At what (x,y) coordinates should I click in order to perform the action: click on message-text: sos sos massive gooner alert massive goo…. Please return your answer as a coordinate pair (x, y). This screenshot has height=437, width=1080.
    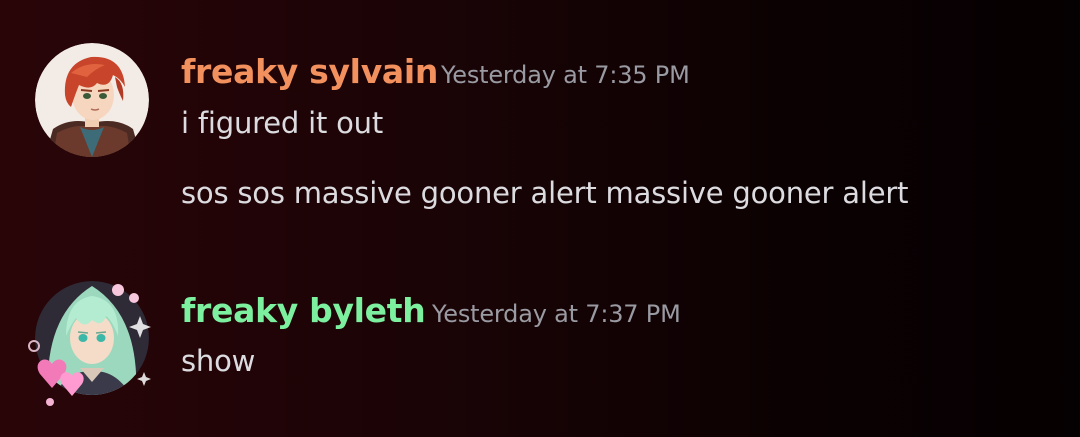
    Looking at the image, I should click on (545, 193).